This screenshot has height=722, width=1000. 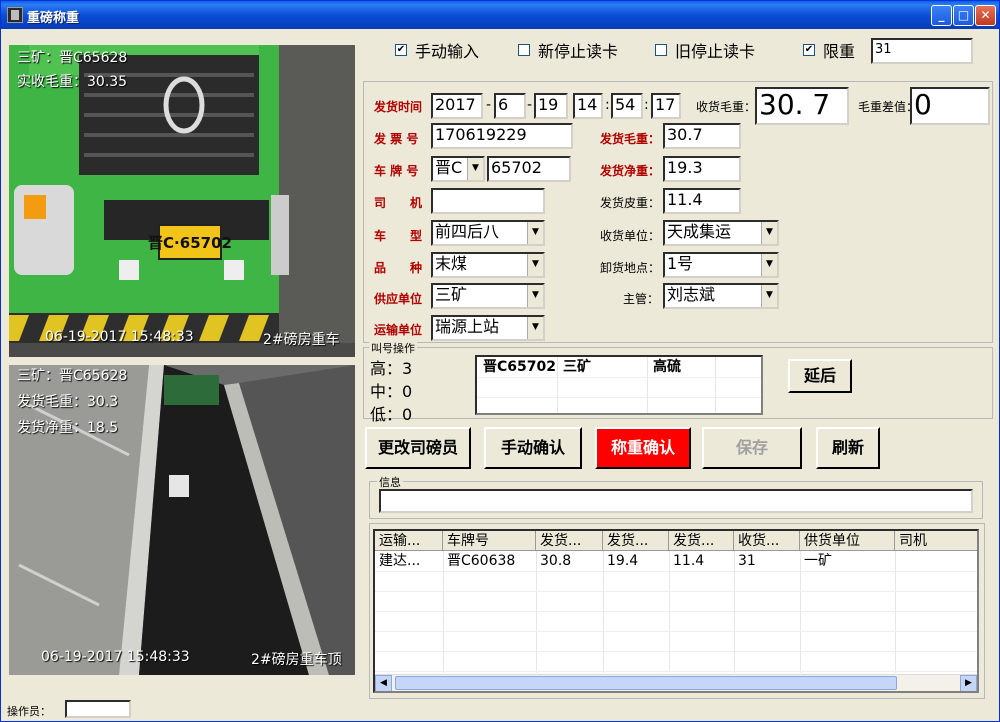 I want to click on close-button: ✕, so click(x=985, y=15).